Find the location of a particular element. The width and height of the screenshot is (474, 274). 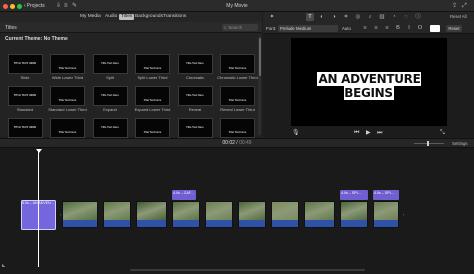

tile-preview-text: TITLE TEXT HERE is located at coordinates (25, 127).